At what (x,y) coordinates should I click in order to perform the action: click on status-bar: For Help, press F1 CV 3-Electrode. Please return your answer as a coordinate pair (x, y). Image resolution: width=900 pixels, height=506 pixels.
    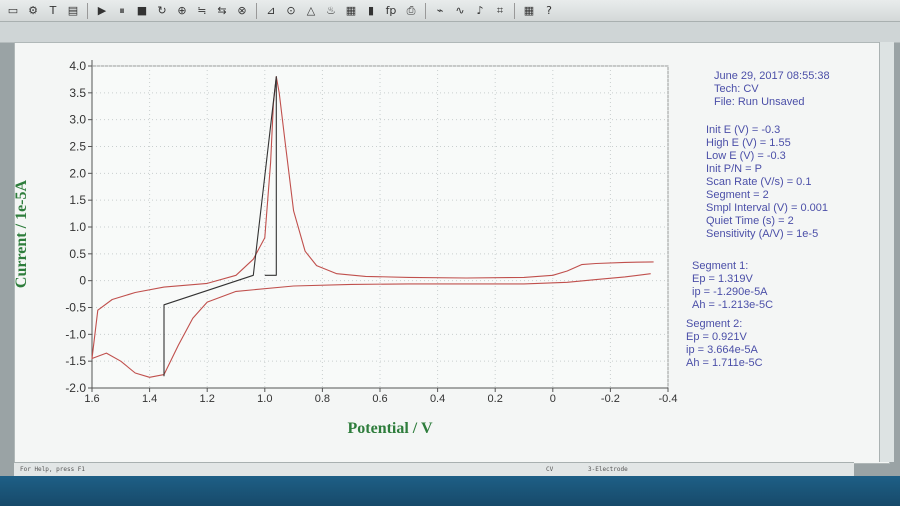
    Looking at the image, I should click on (434, 469).